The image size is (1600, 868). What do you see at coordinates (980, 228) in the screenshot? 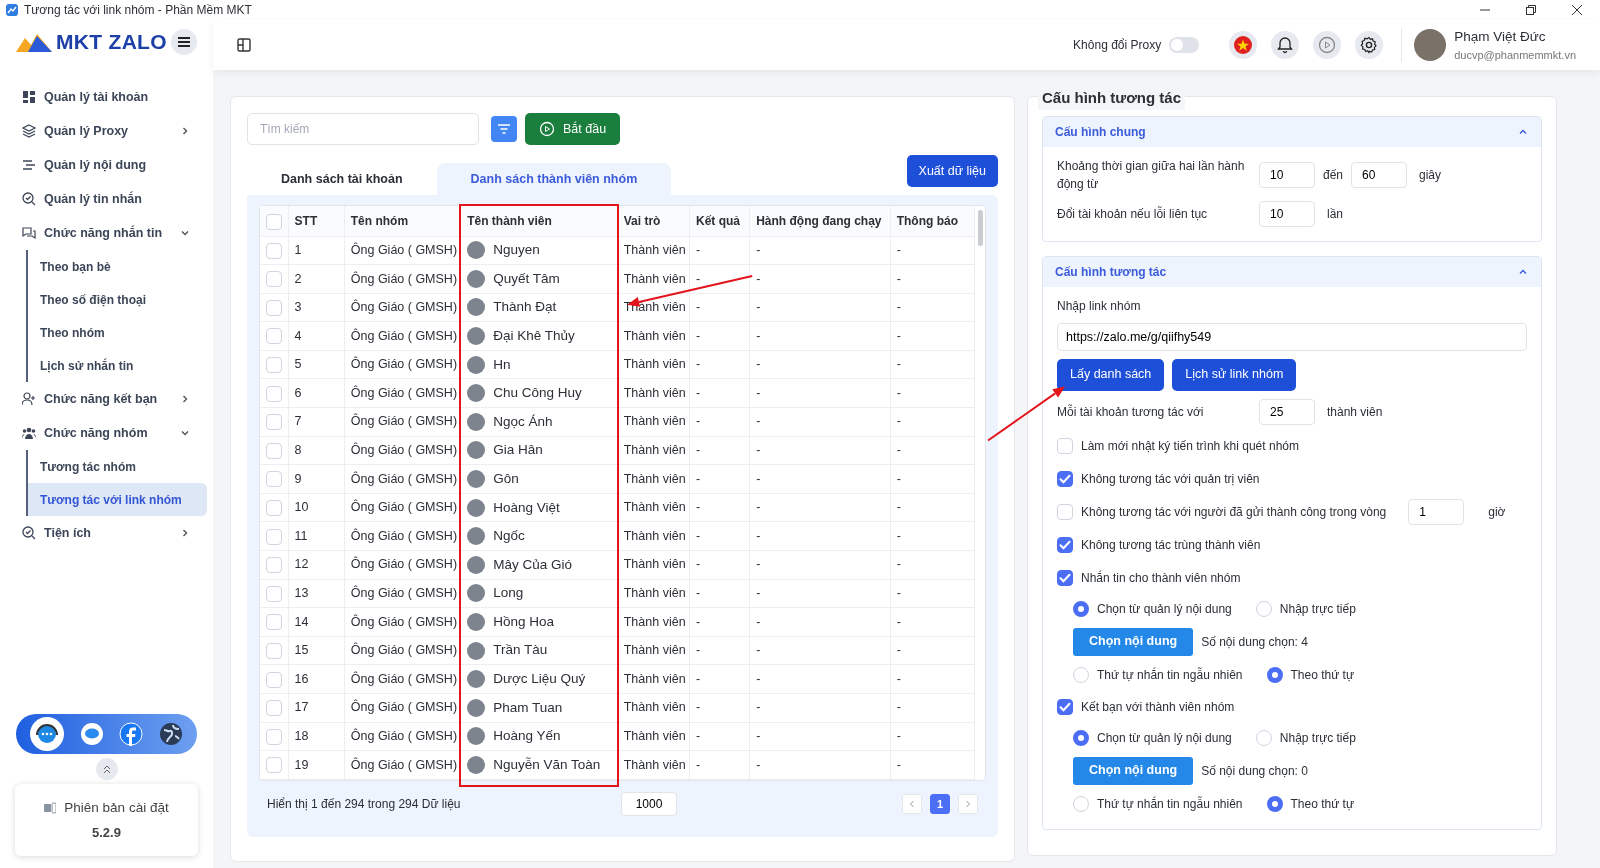
I see `scrollbar` at bounding box center [980, 228].